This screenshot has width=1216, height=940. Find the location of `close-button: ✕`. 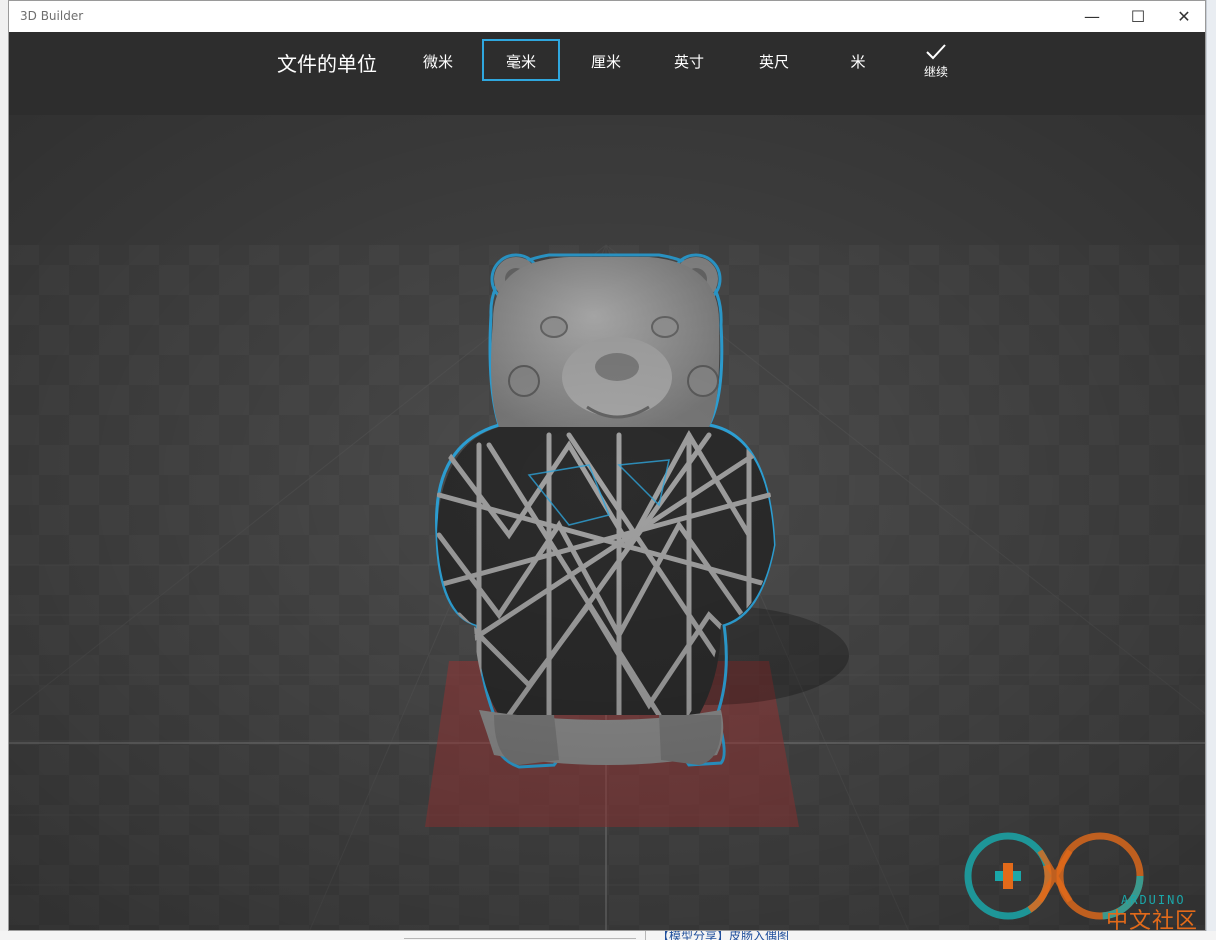

close-button: ✕ is located at coordinates (1183, 16).